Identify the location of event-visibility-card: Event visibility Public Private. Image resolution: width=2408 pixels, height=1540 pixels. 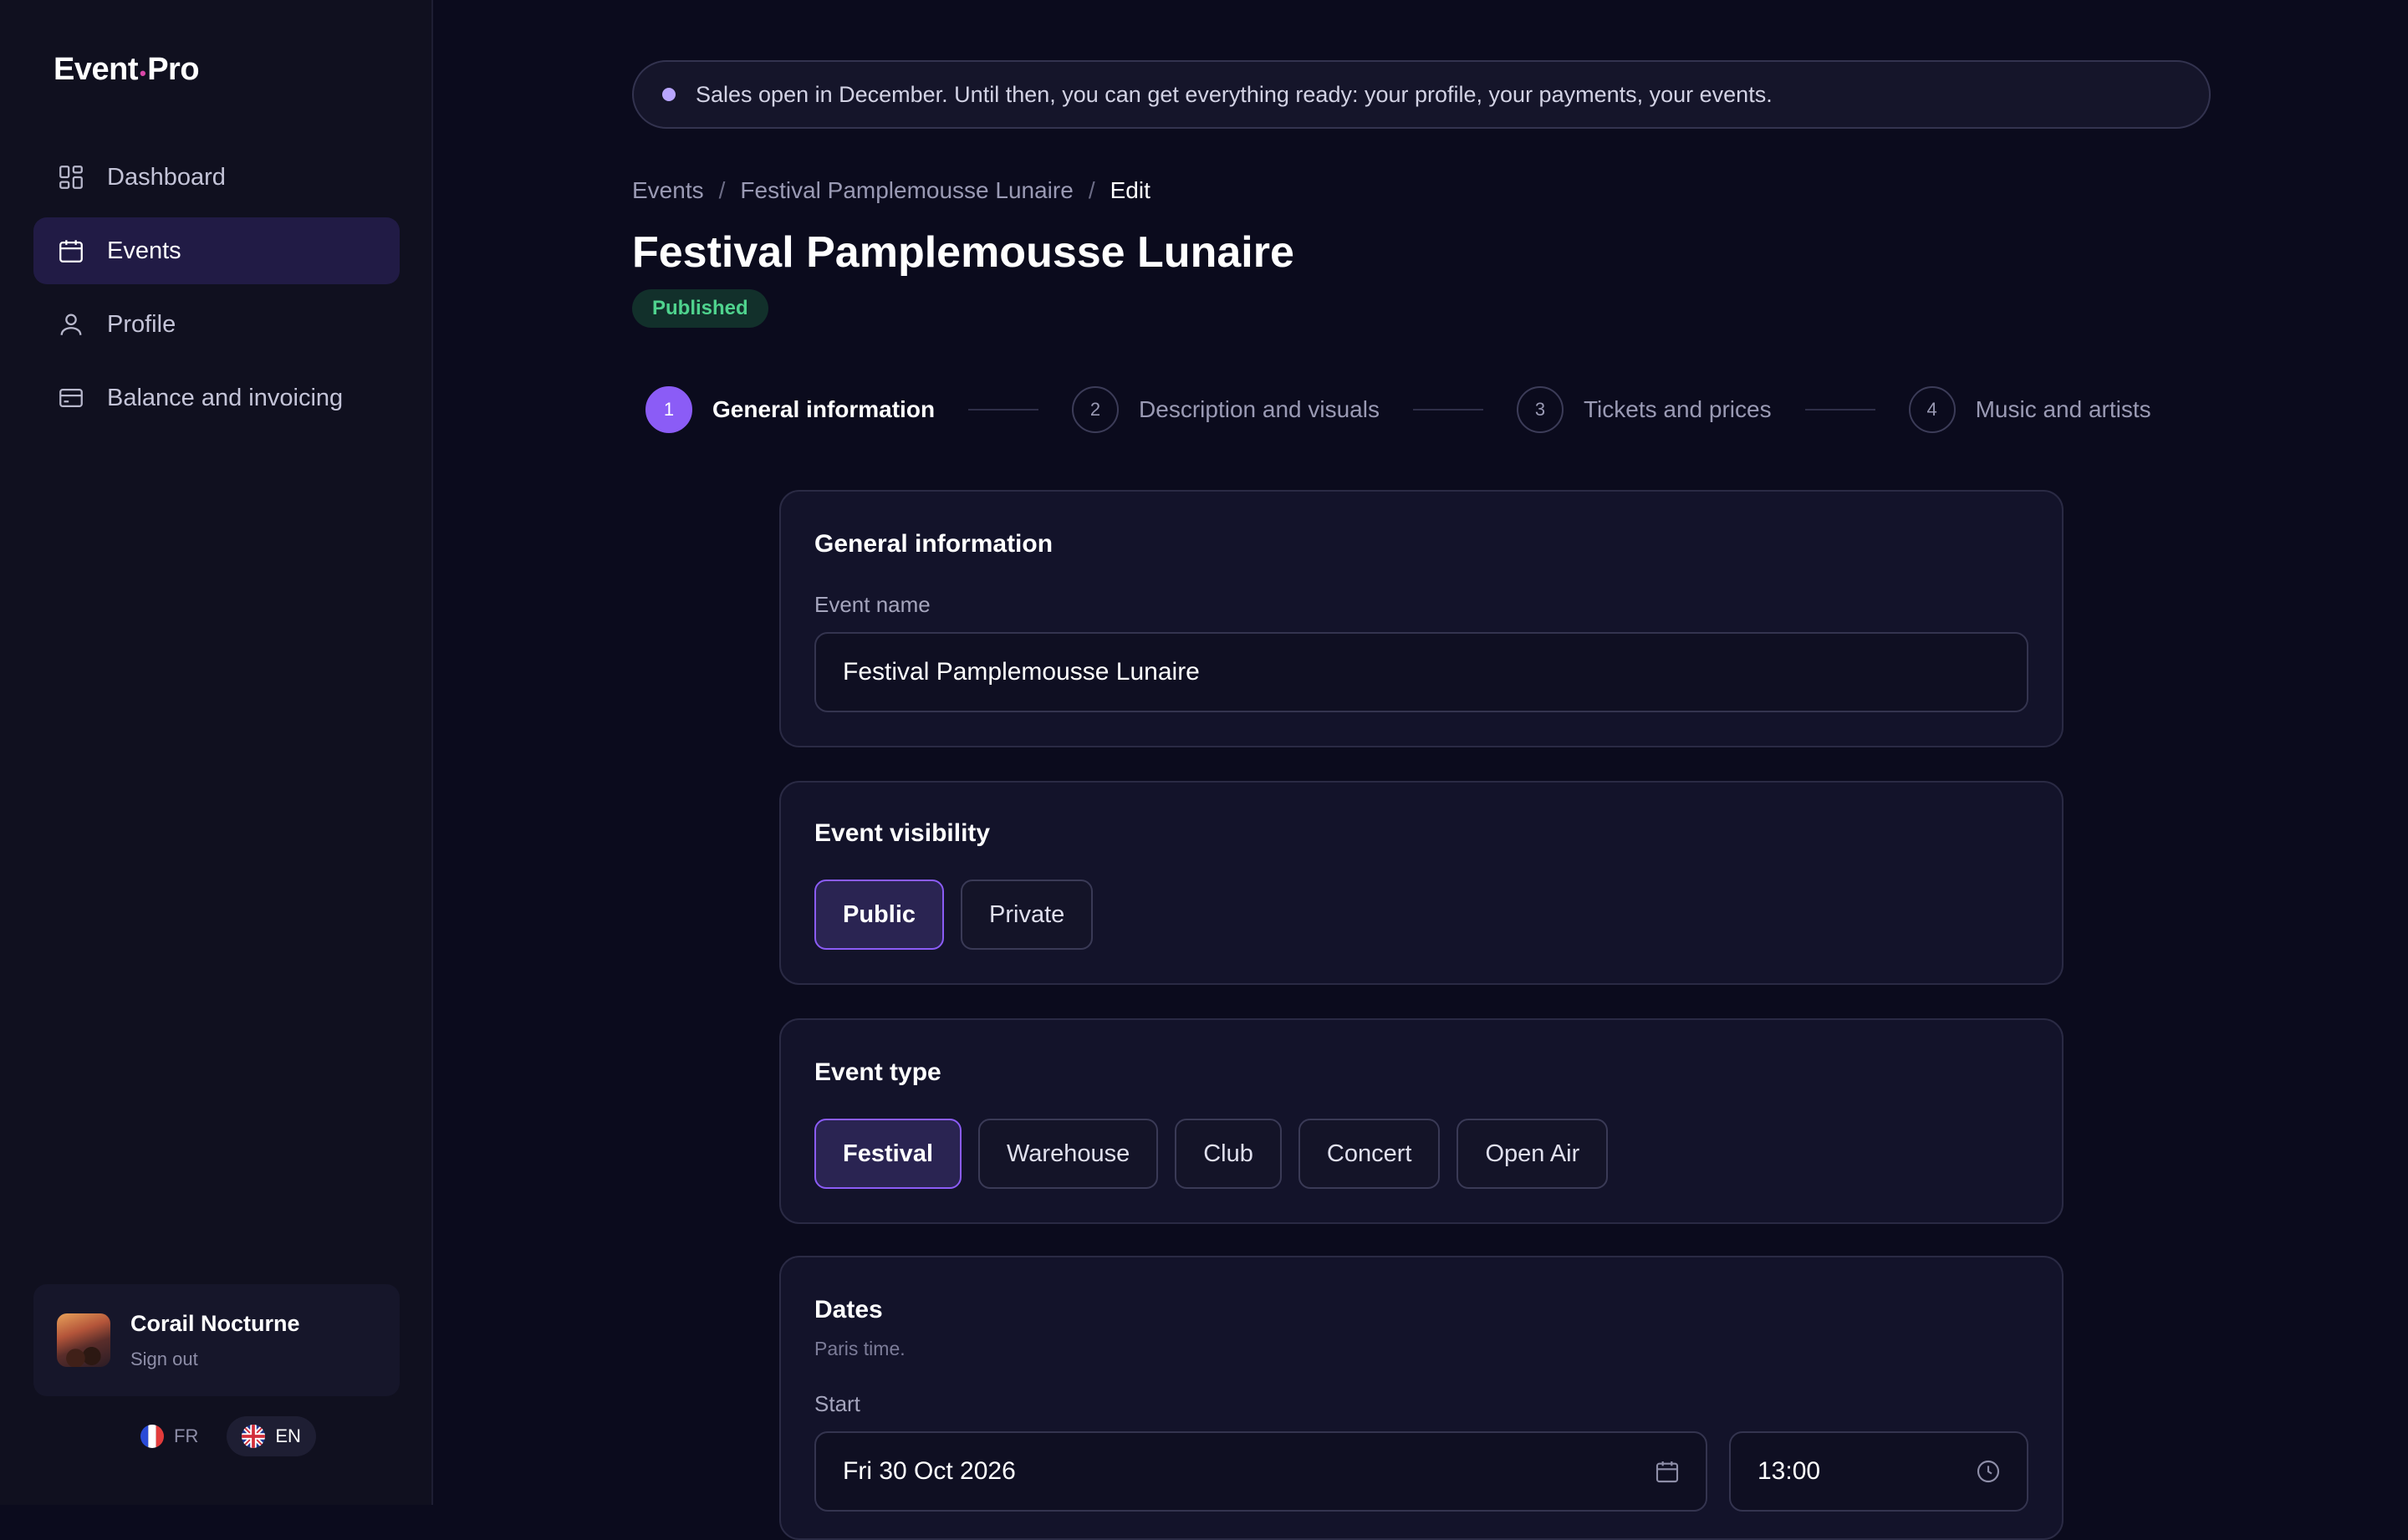
(1422, 883).